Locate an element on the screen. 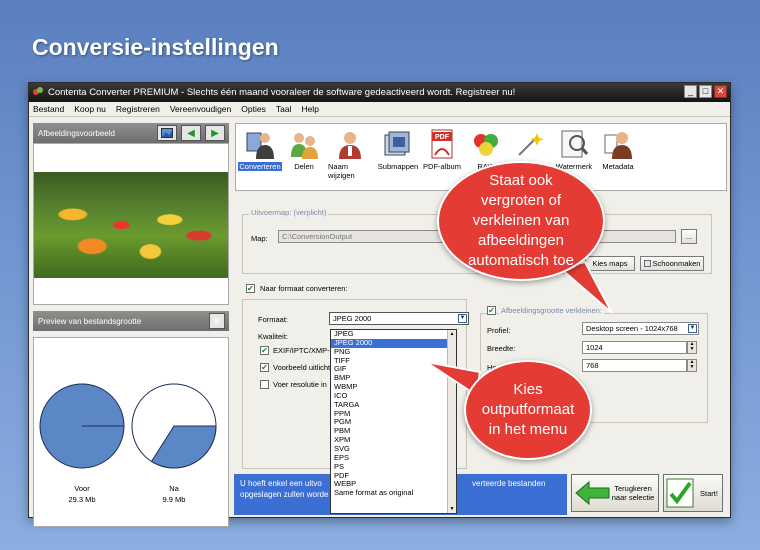 Image resolution: width=760 pixels, height=550 pixels. callout-format-text: Kies outputformaat in het menu is located at coordinates (528, 409).